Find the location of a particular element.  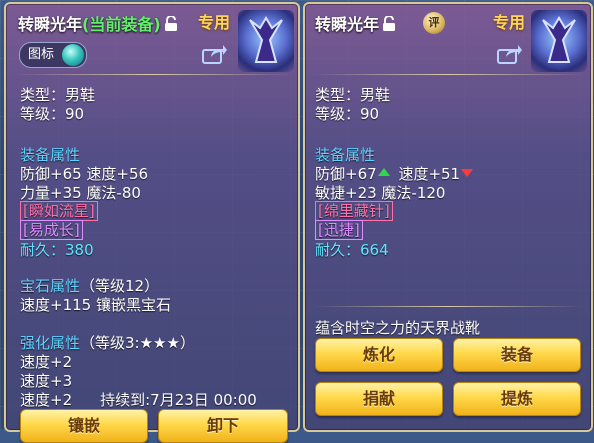

durability: 耐久：664 is located at coordinates (352, 249).